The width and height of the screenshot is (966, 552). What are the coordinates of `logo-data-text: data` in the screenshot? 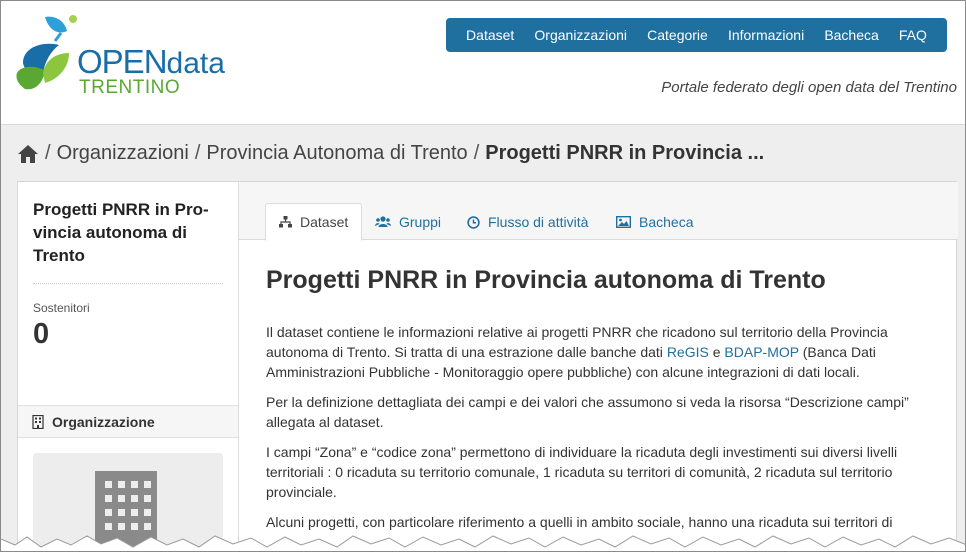 It's located at (195, 63).